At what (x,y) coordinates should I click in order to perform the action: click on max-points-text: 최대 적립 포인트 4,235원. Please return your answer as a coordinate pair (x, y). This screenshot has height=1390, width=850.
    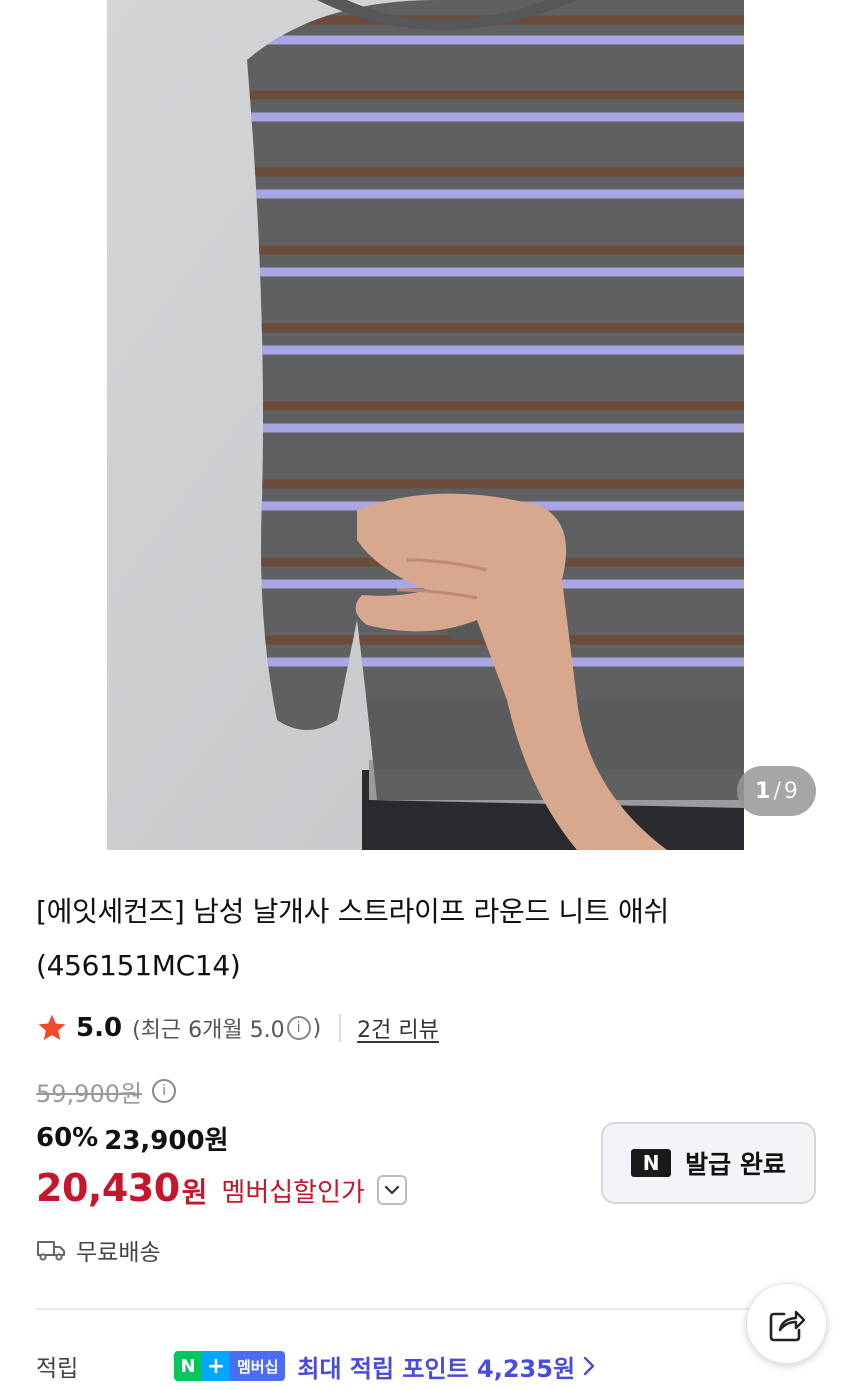
    Looking at the image, I should click on (436, 1368).